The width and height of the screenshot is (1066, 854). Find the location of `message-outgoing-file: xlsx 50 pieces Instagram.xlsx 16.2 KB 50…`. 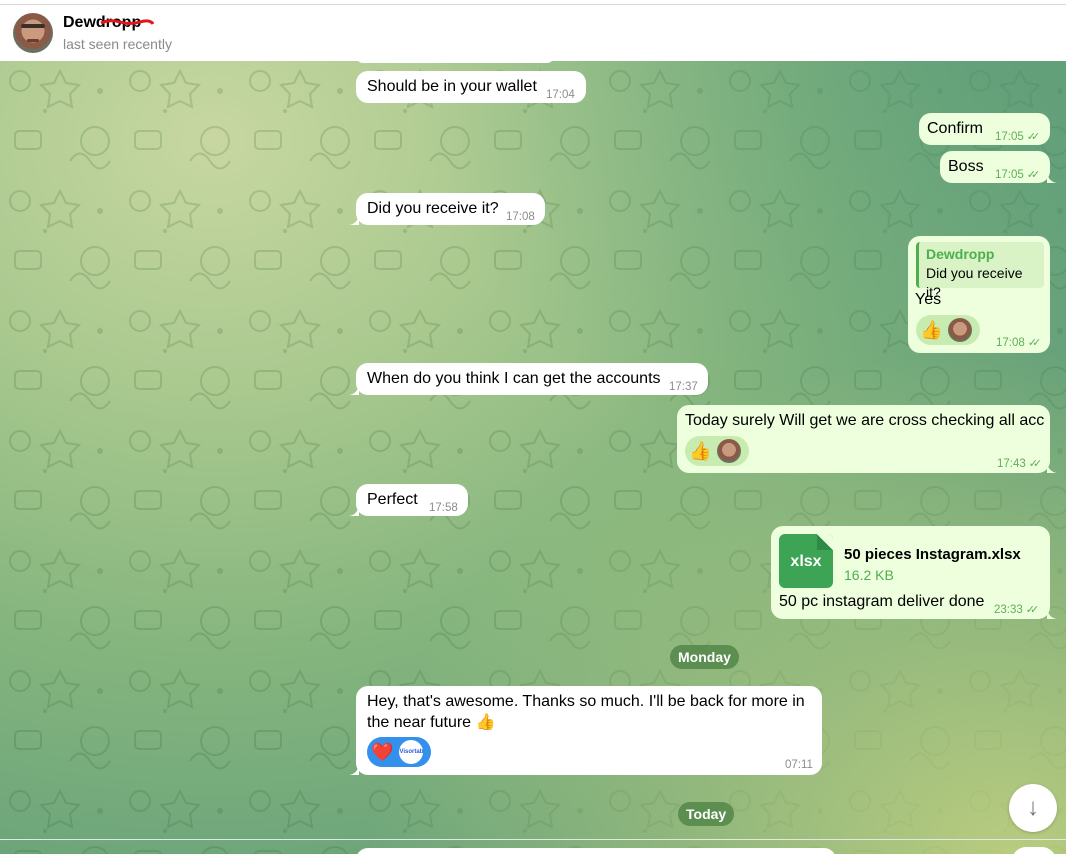

message-outgoing-file: xlsx 50 pieces Instagram.xlsx 16.2 KB 50… is located at coordinates (910, 572).